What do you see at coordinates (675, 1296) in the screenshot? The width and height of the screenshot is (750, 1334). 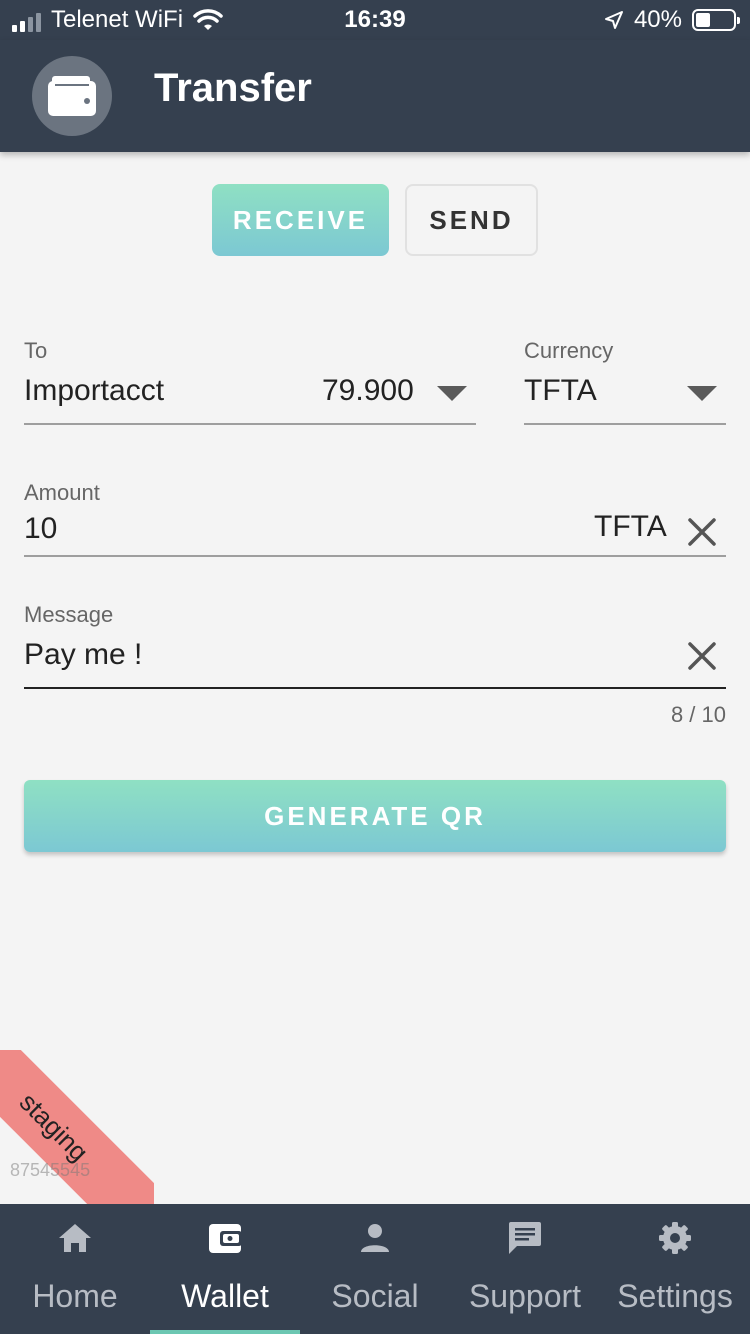 I see `nav-label-settings: Settings` at bounding box center [675, 1296].